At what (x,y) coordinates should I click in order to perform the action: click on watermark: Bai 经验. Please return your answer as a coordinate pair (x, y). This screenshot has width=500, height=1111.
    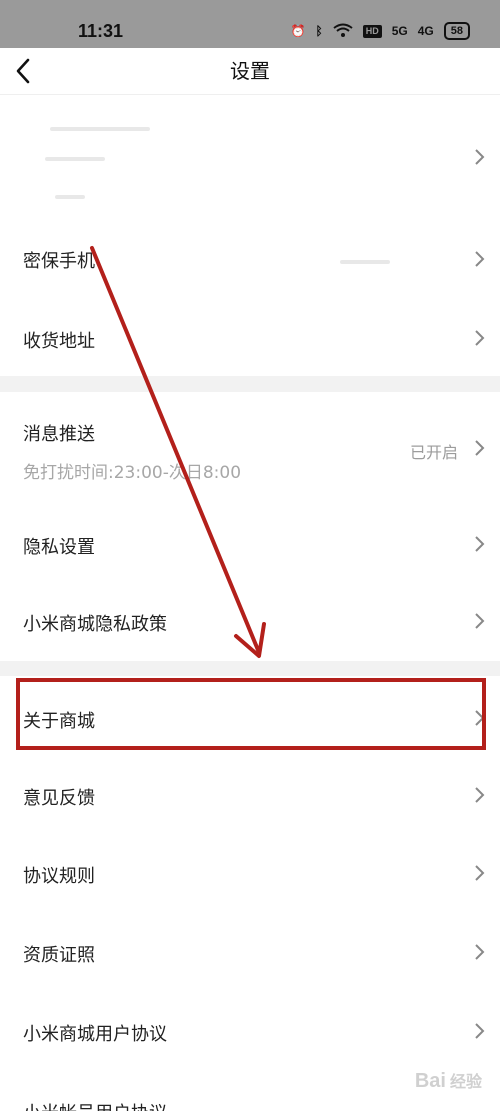
    Looking at the image, I should click on (448, 1080).